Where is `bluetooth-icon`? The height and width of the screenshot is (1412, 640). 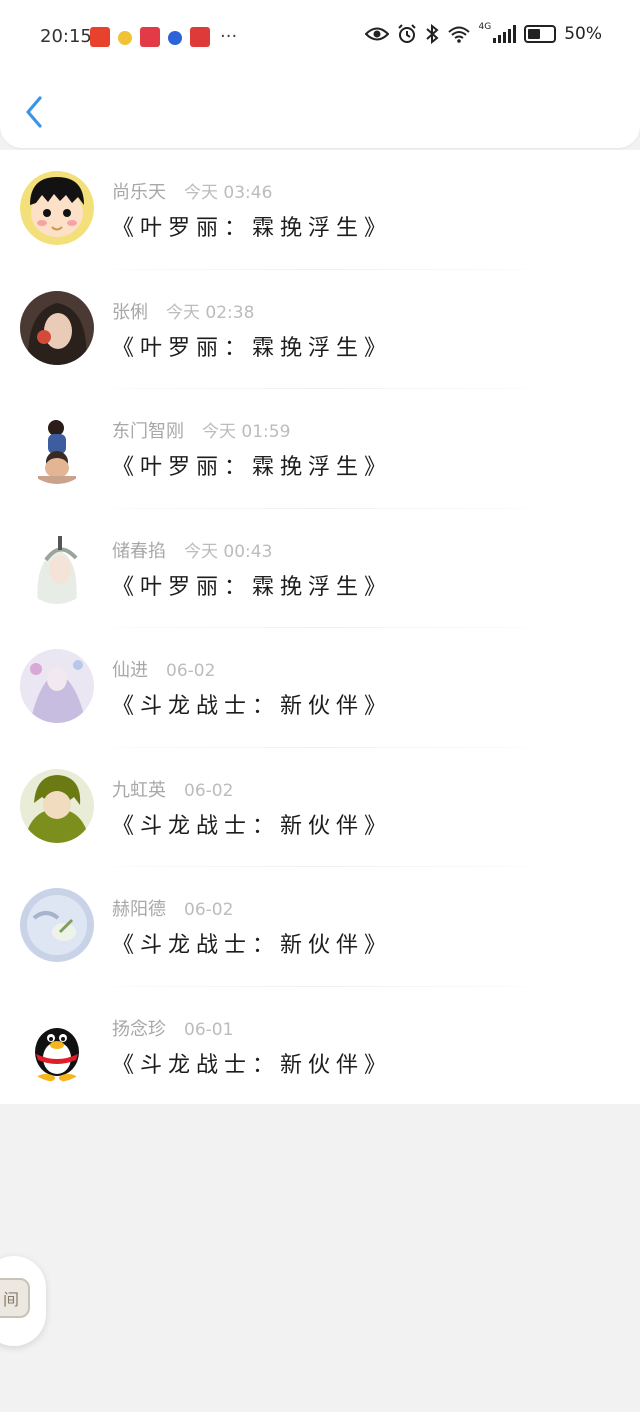
bluetooth-icon is located at coordinates (432, 34).